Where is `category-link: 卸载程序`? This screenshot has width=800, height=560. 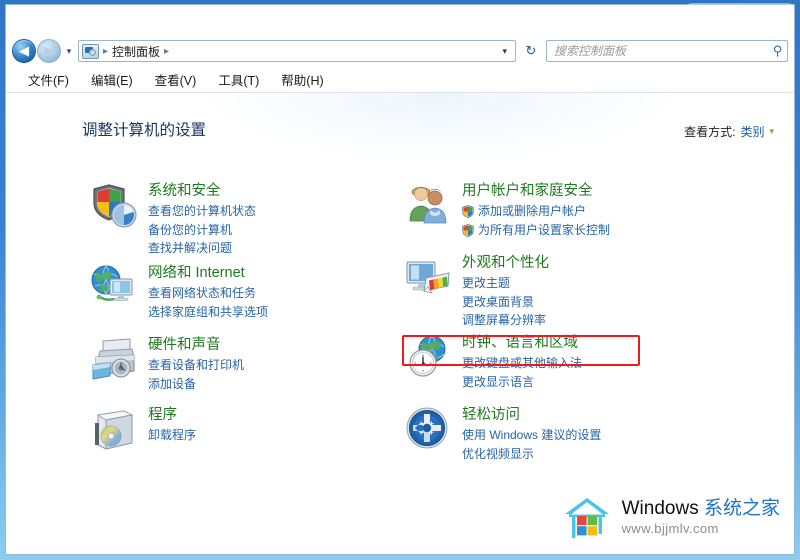 category-link: 卸载程序 is located at coordinates (172, 435).